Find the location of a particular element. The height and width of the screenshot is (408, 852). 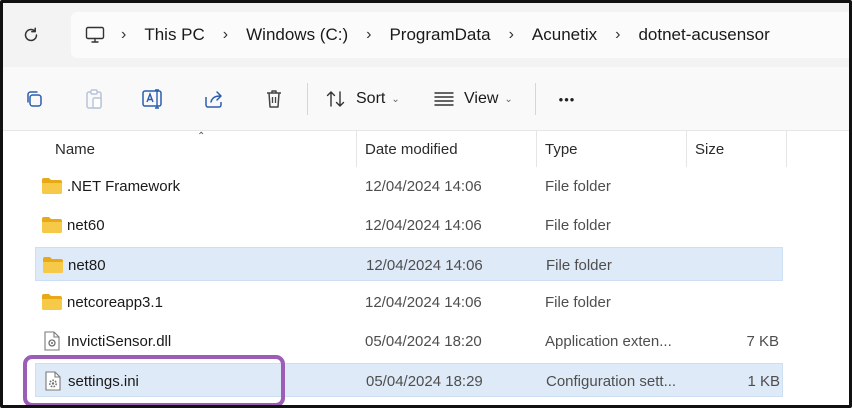

rename-button is located at coordinates (153, 99).